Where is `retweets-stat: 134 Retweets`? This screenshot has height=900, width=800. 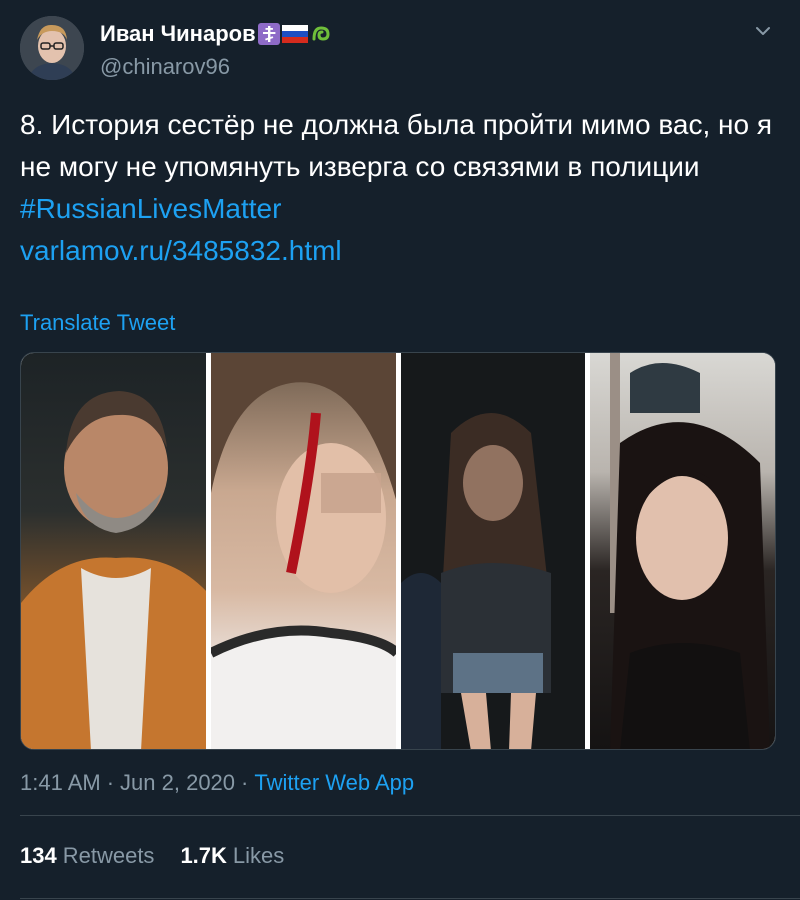
retweets-stat: 134 Retweets is located at coordinates (87, 856).